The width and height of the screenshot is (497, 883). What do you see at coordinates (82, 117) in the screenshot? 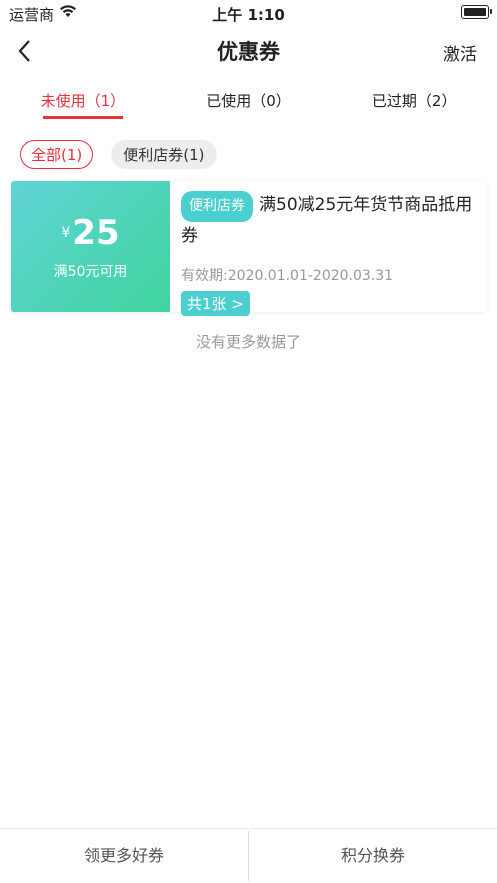
I see `active-tab-indicator` at bounding box center [82, 117].